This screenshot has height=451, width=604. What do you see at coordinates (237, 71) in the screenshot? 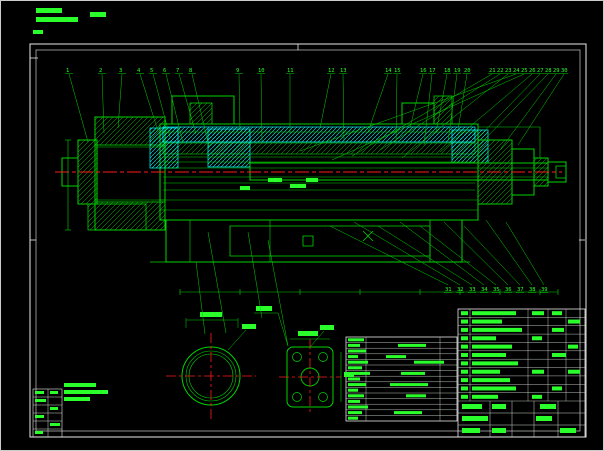
I see `balloon-number: 9` at bounding box center [237, 71].